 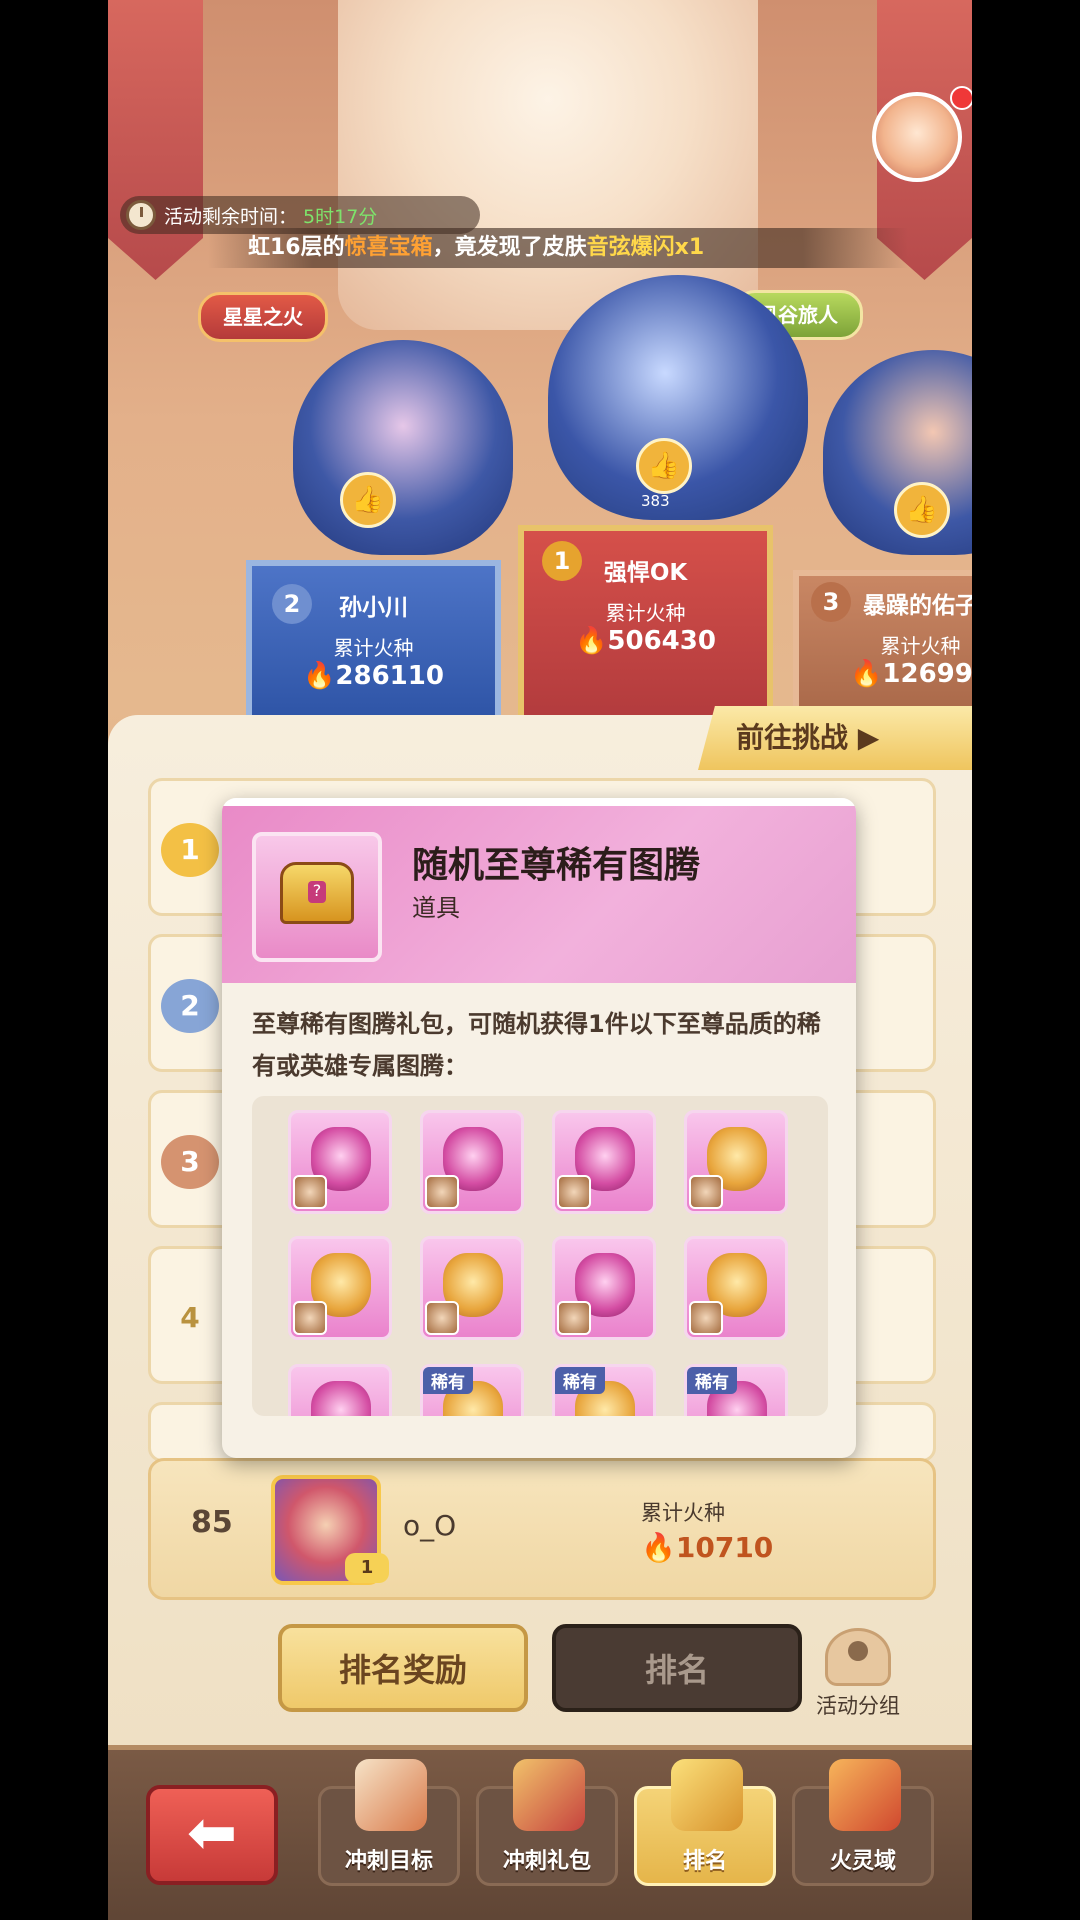 What do you see at coordinates (539, 890) in the screenshot?
I see `popup-header: 随机至尊稀有图腾 道具` at bounding box center [539, 890].